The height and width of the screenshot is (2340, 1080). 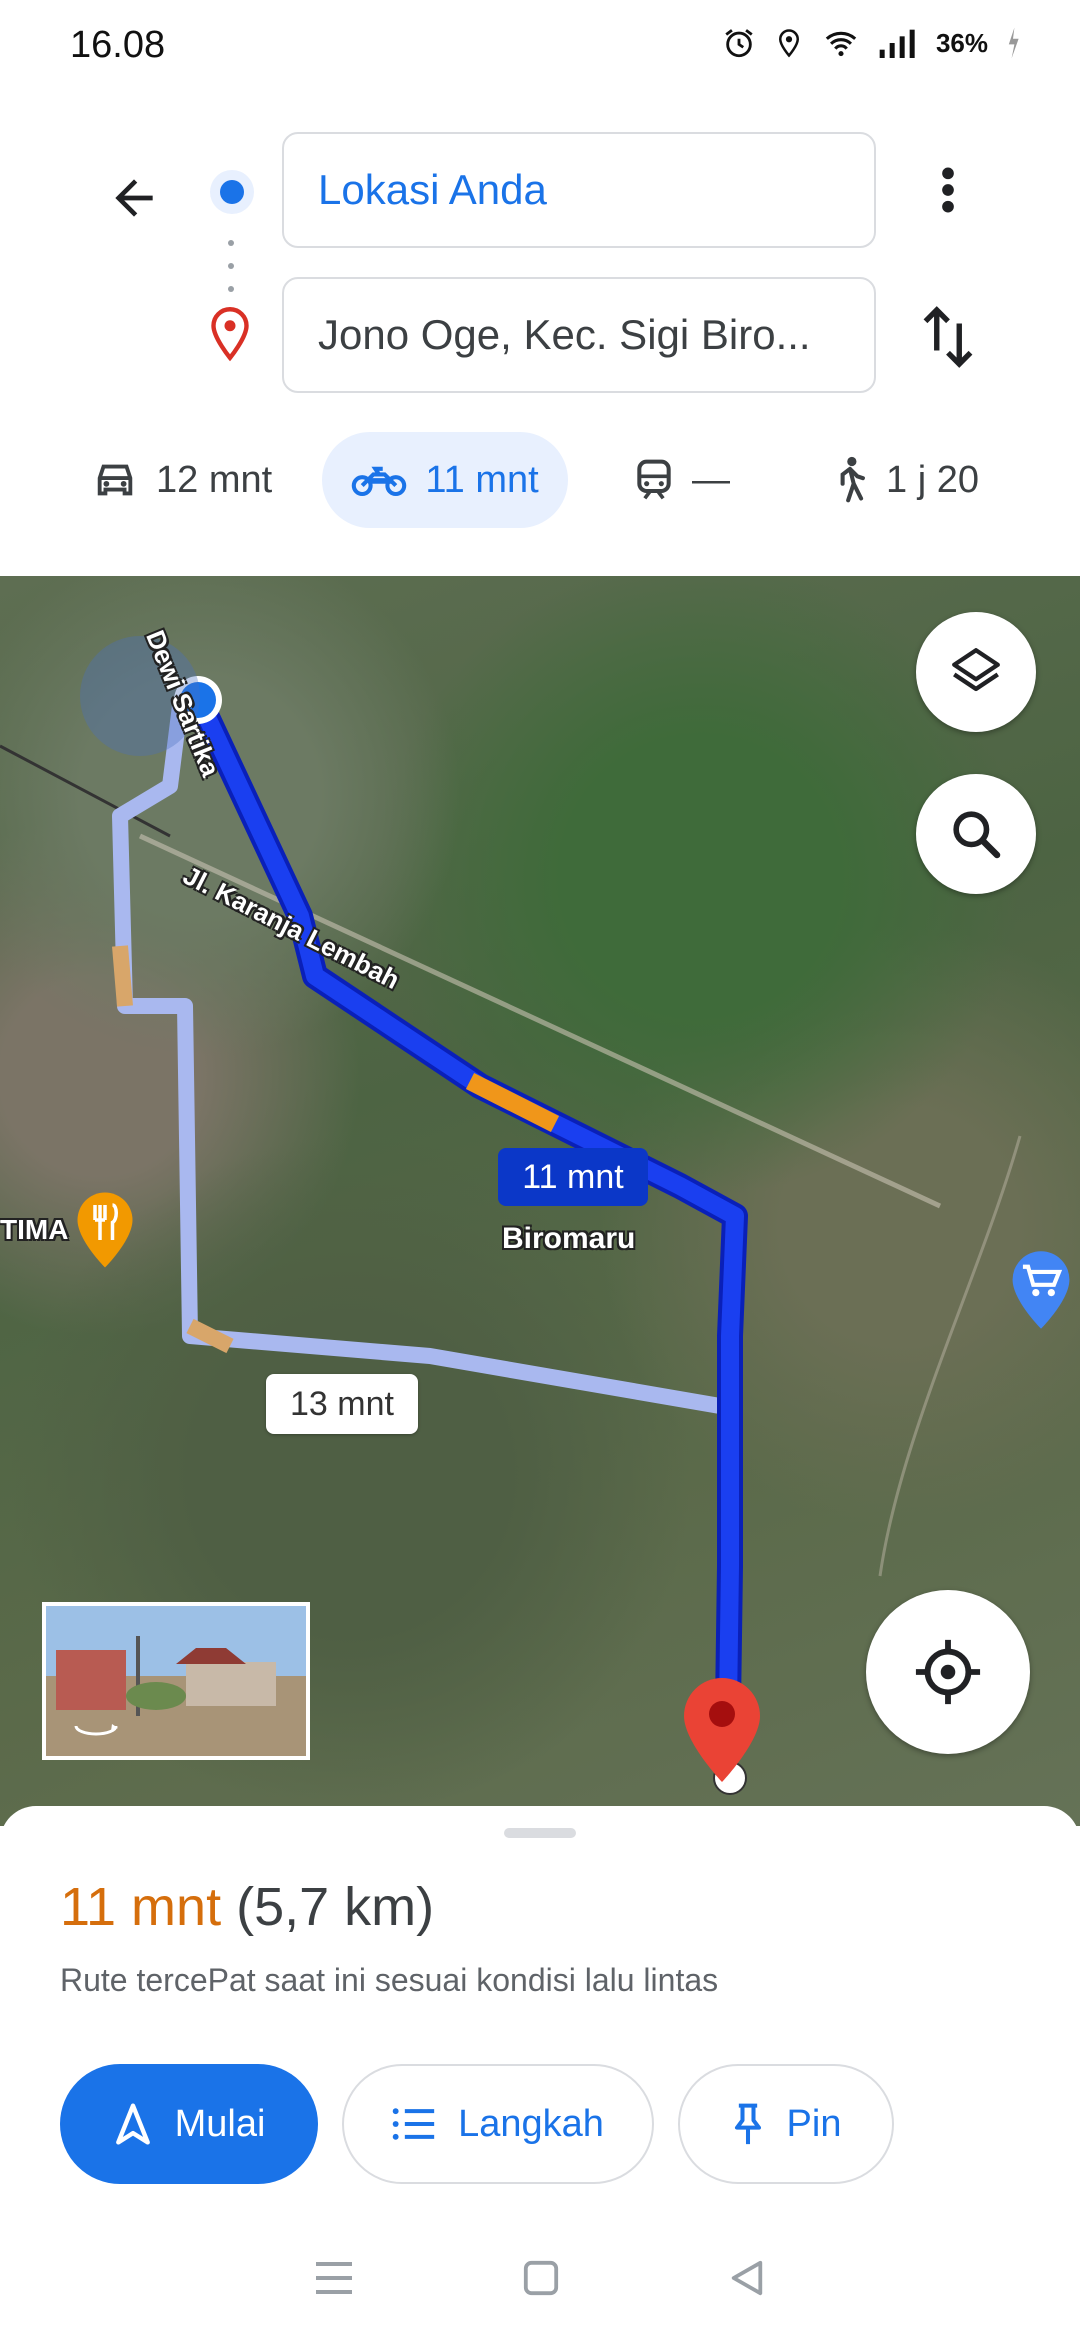 What do you see at coordinates (852, 479) in the screenshot?
I see `walk-icon` at bounding box center [852, 479].